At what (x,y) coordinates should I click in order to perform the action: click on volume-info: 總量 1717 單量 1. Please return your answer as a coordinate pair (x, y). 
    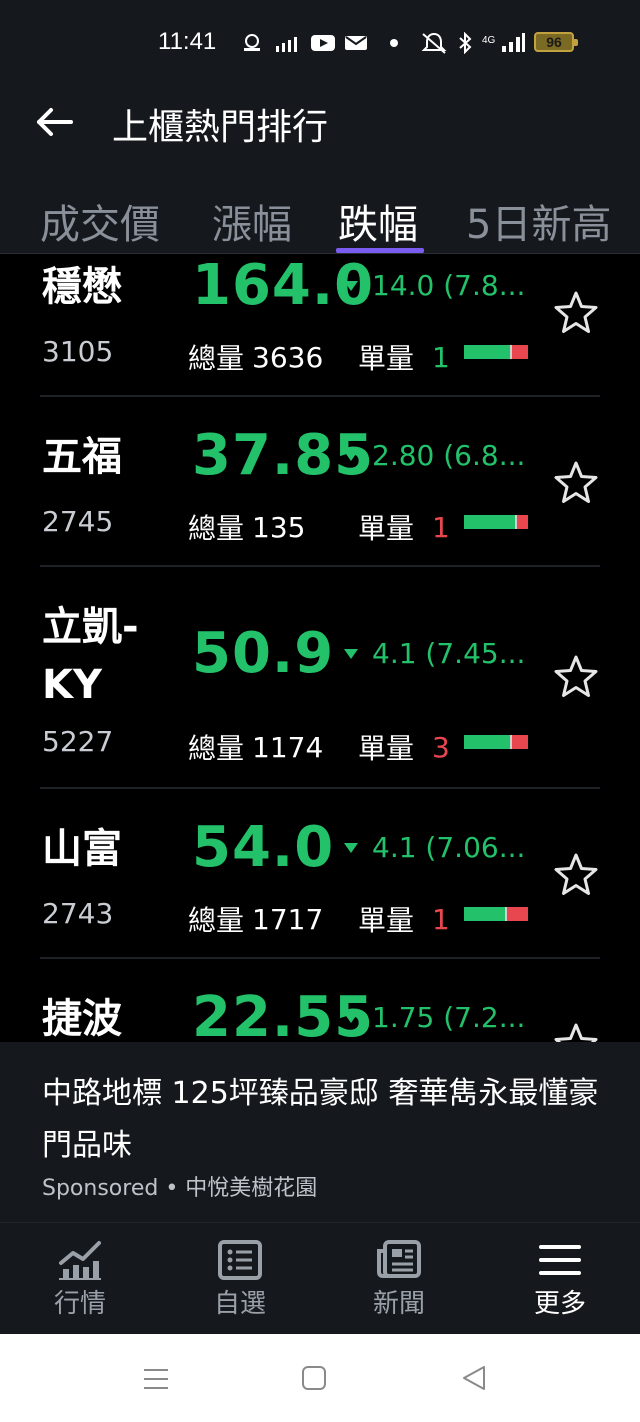
    Looking at the image, I should click on (319, 920).